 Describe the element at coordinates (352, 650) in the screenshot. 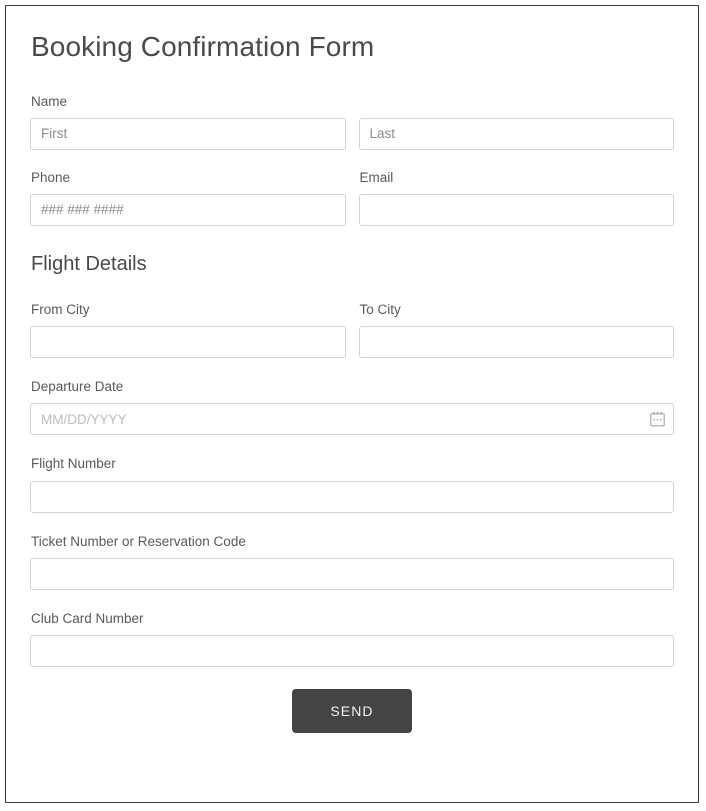

I see `club-card-number-input` at that location.